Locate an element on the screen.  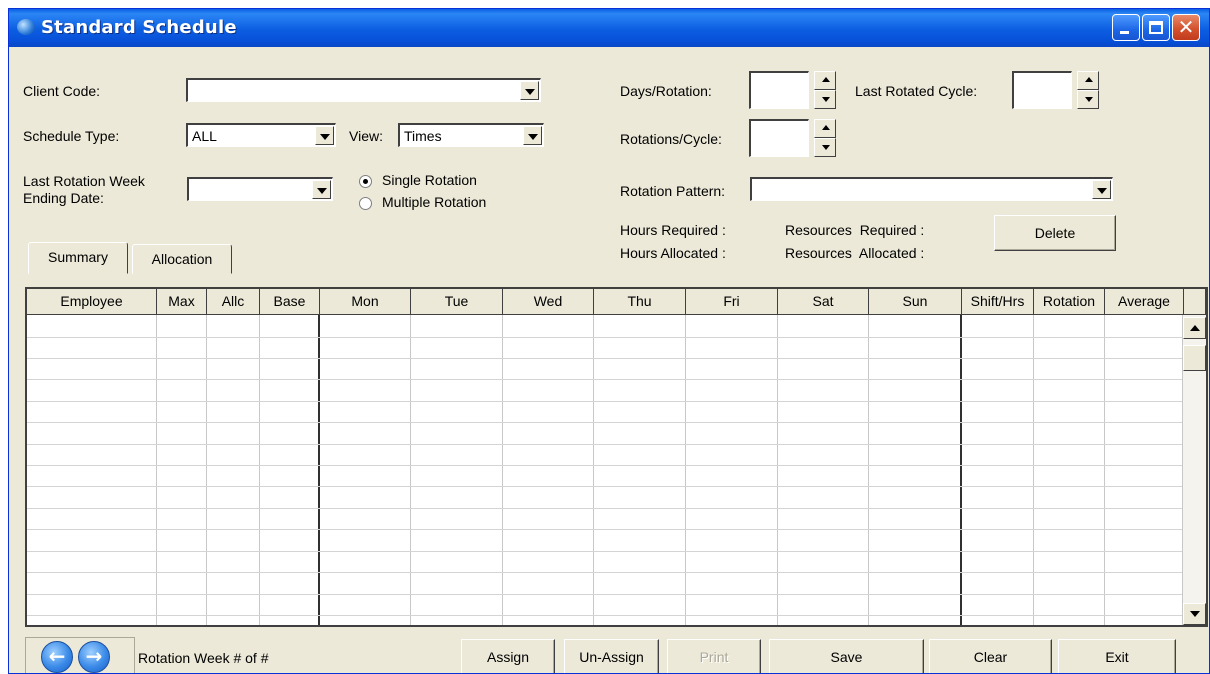
rotation-week-text: Rotation Week # of # is located at coordinates (203, 658).